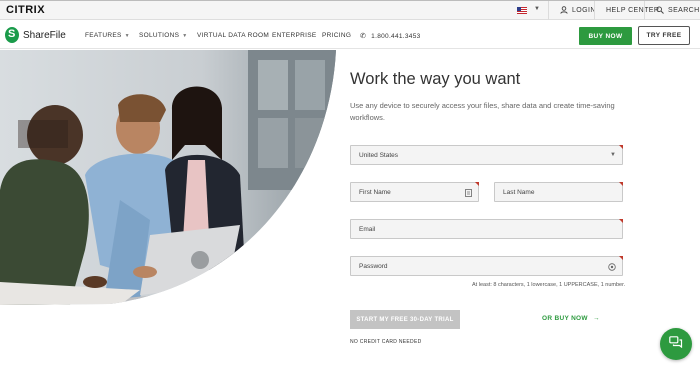 The height and width of the screenshot is (366, 700). I want to click on last-name-placeholder: Last Name, so click(519, 192).